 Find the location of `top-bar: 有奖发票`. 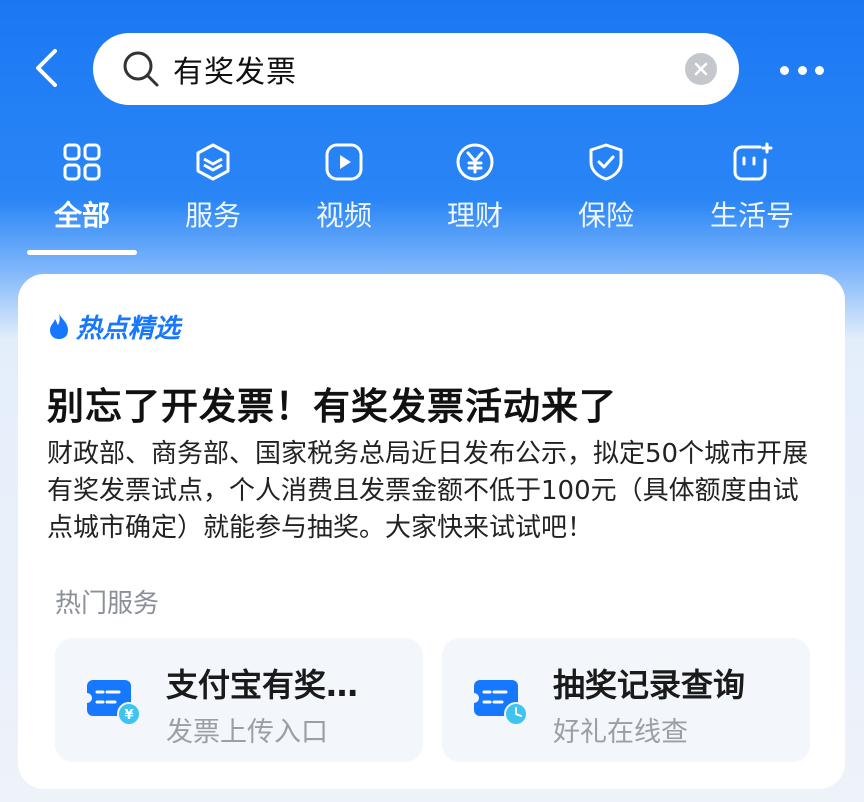

top-bar: 有奖发票 is located at coordinates (432, 70).